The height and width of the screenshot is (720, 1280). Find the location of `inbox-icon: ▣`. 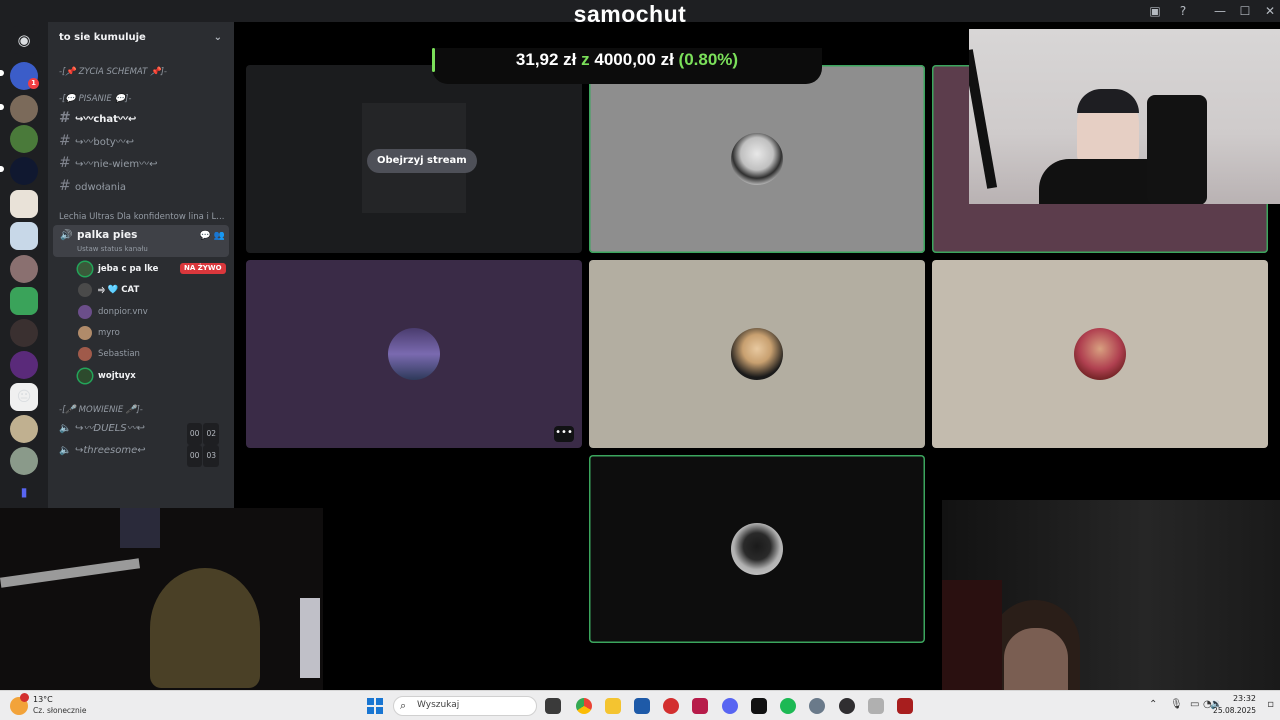

inbox-icon: ▣ is located at coordinates (1155, 11).